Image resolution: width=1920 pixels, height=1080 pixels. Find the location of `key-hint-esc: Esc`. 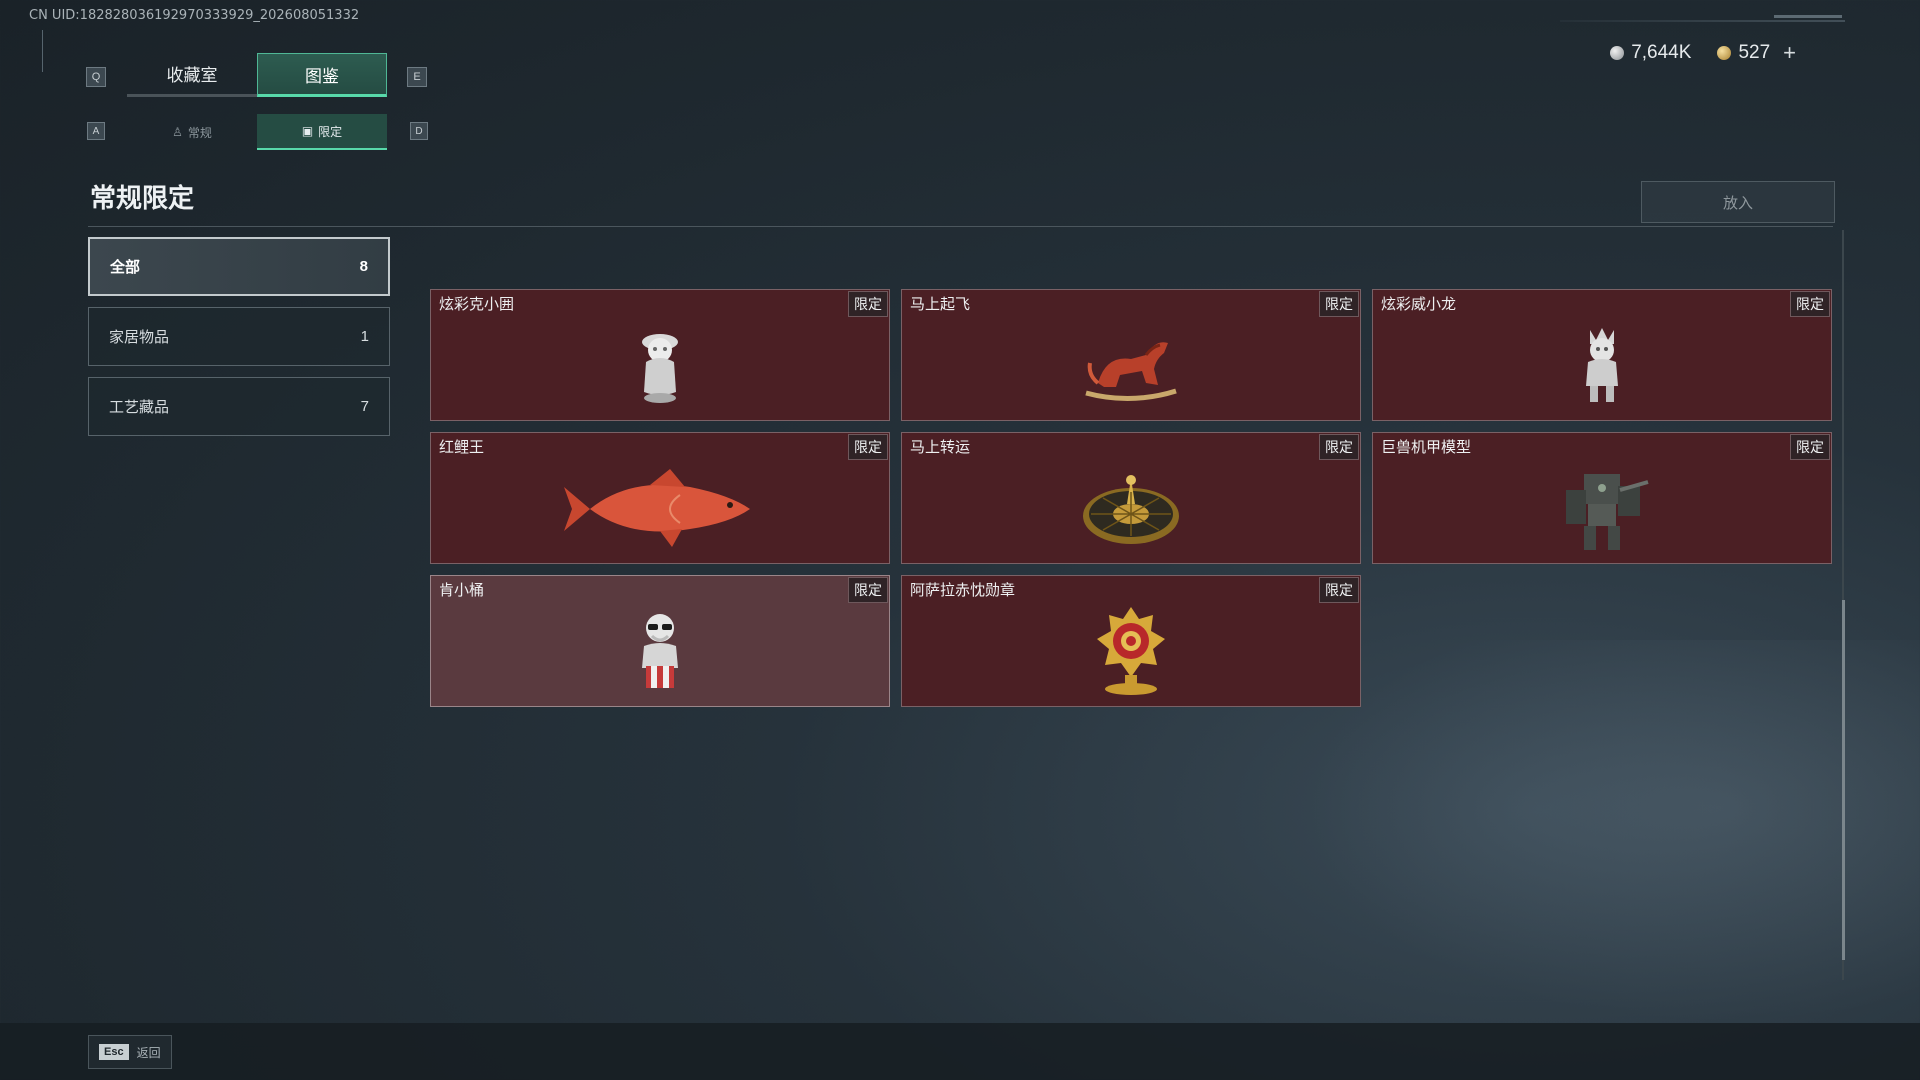

key-hint-esc: Esc is located at coordinates (114, 1052).